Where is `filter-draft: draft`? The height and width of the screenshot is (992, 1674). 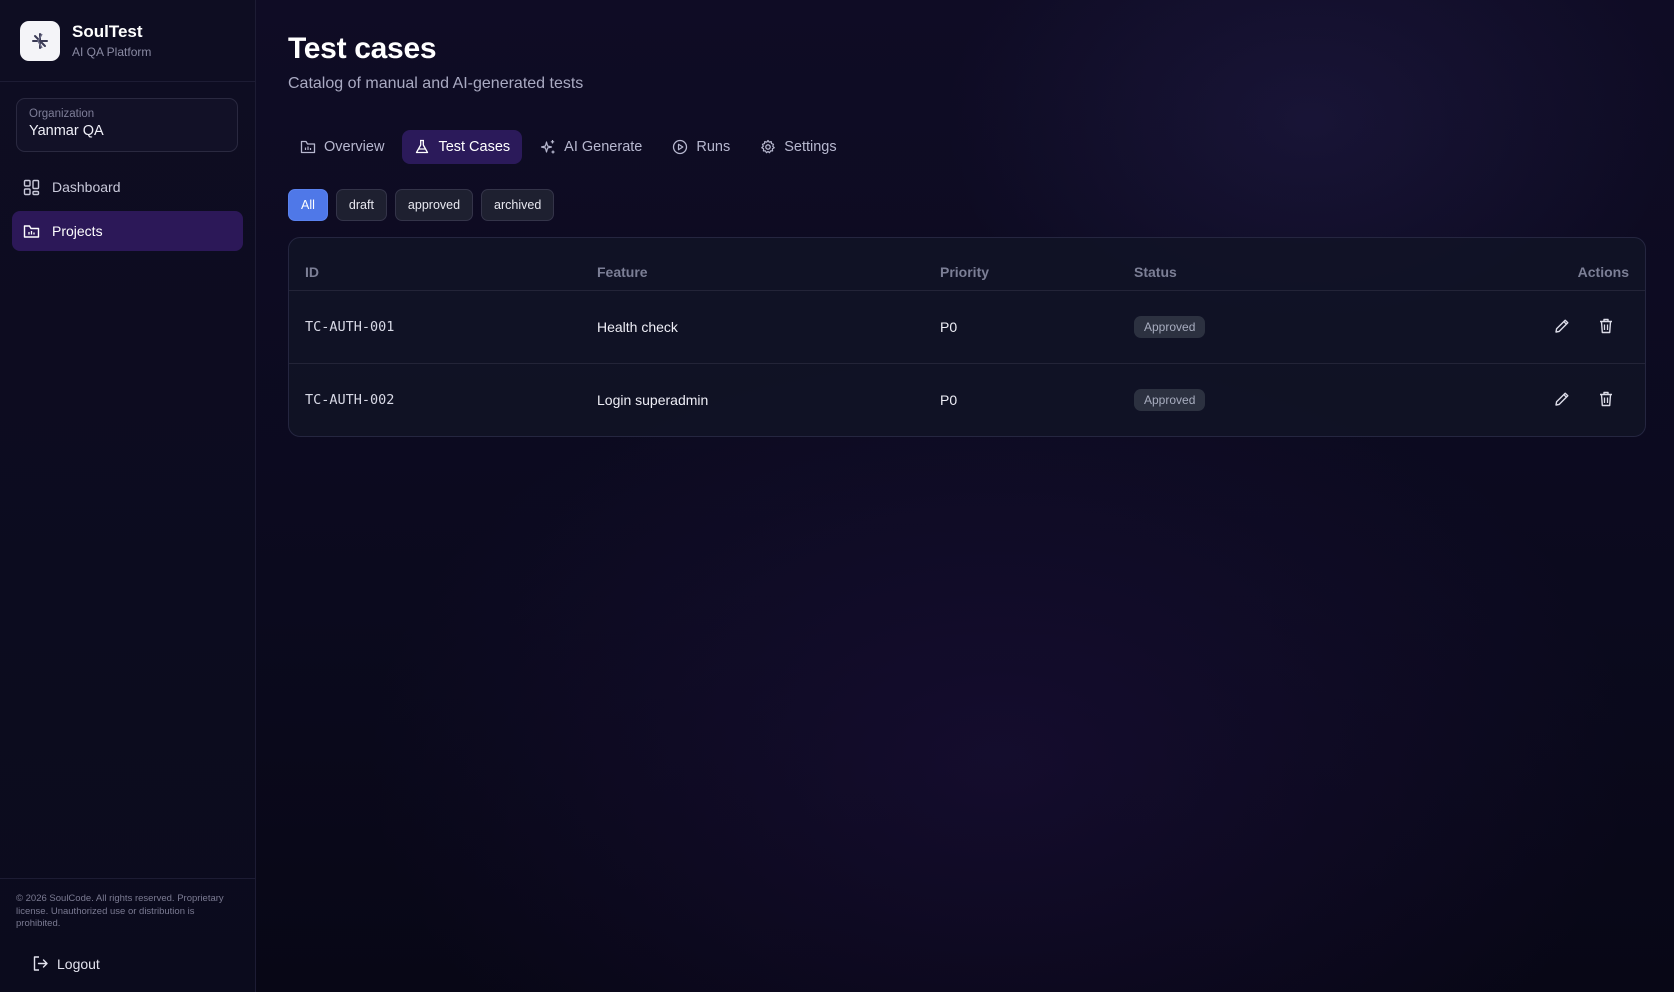
filter-draft: draft is located at coordinates (361, 205).